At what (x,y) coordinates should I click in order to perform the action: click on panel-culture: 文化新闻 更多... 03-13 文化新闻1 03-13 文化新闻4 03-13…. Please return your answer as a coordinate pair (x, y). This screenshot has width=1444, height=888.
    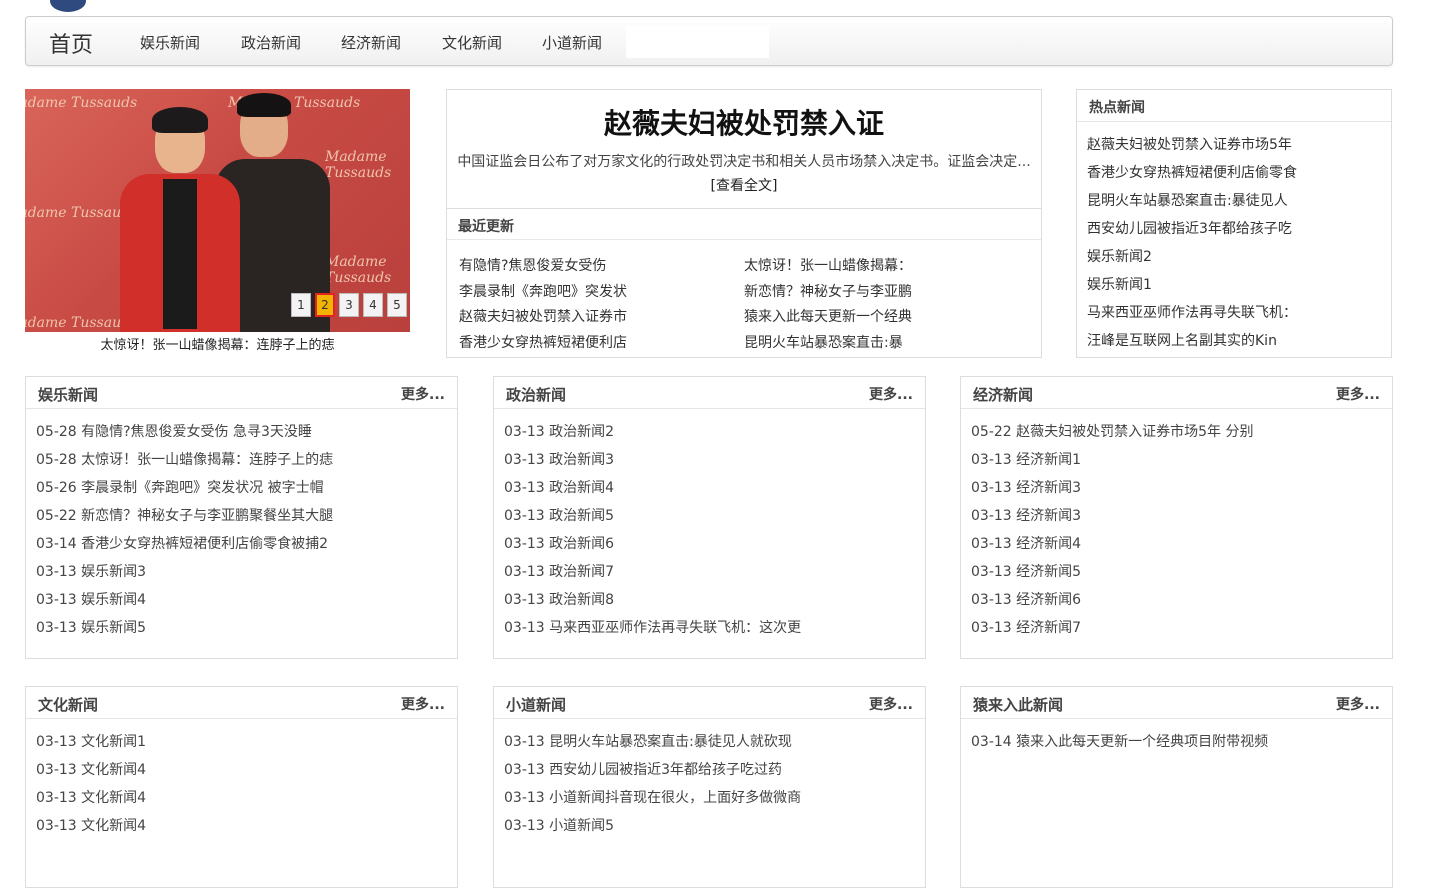
    Looking at the image, I should click on (241, 787).